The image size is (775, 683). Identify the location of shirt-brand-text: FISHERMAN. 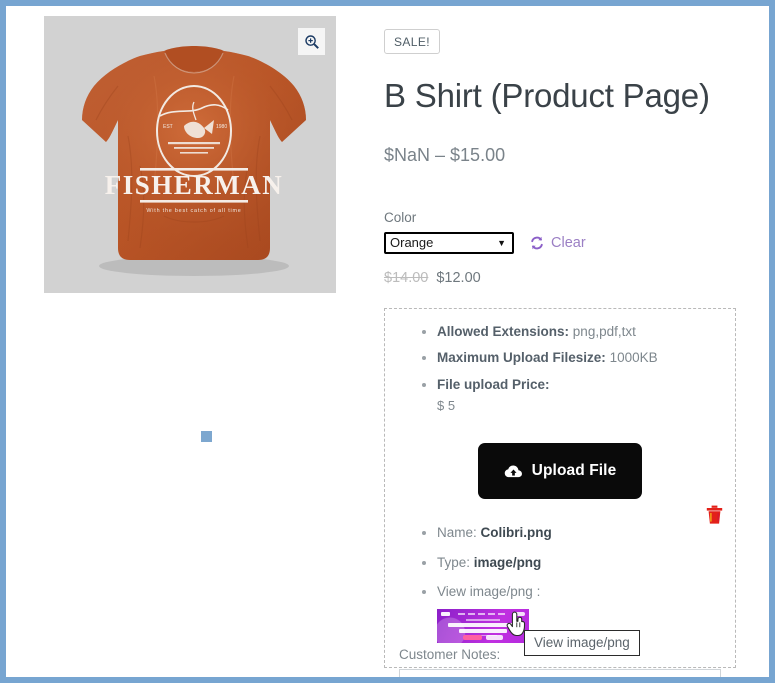
(194, 185).